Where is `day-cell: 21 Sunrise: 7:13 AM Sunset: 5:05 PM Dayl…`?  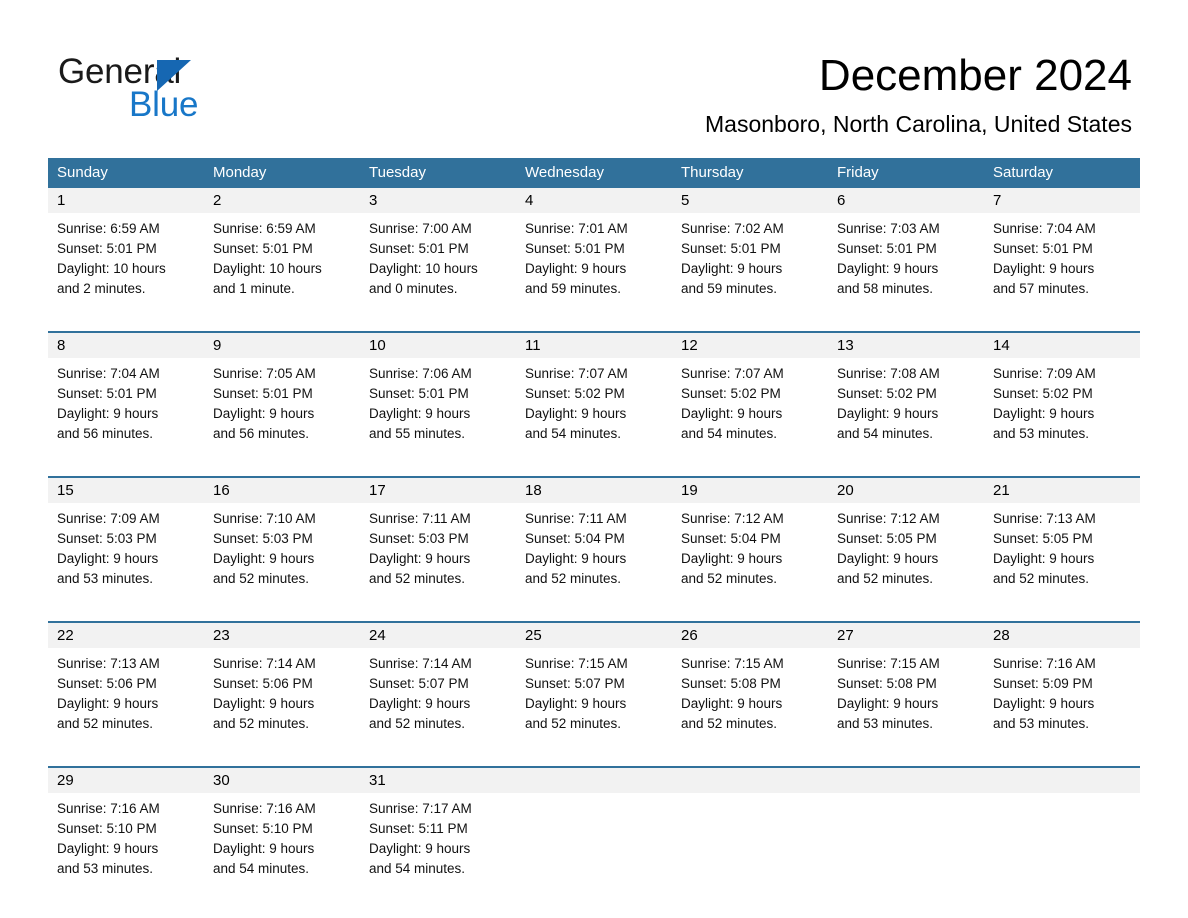
day-cell: 21 Sunrise: 7:13 AM Sunset: 5:05 PM Dayl… is located at coordinates (1062, 538).